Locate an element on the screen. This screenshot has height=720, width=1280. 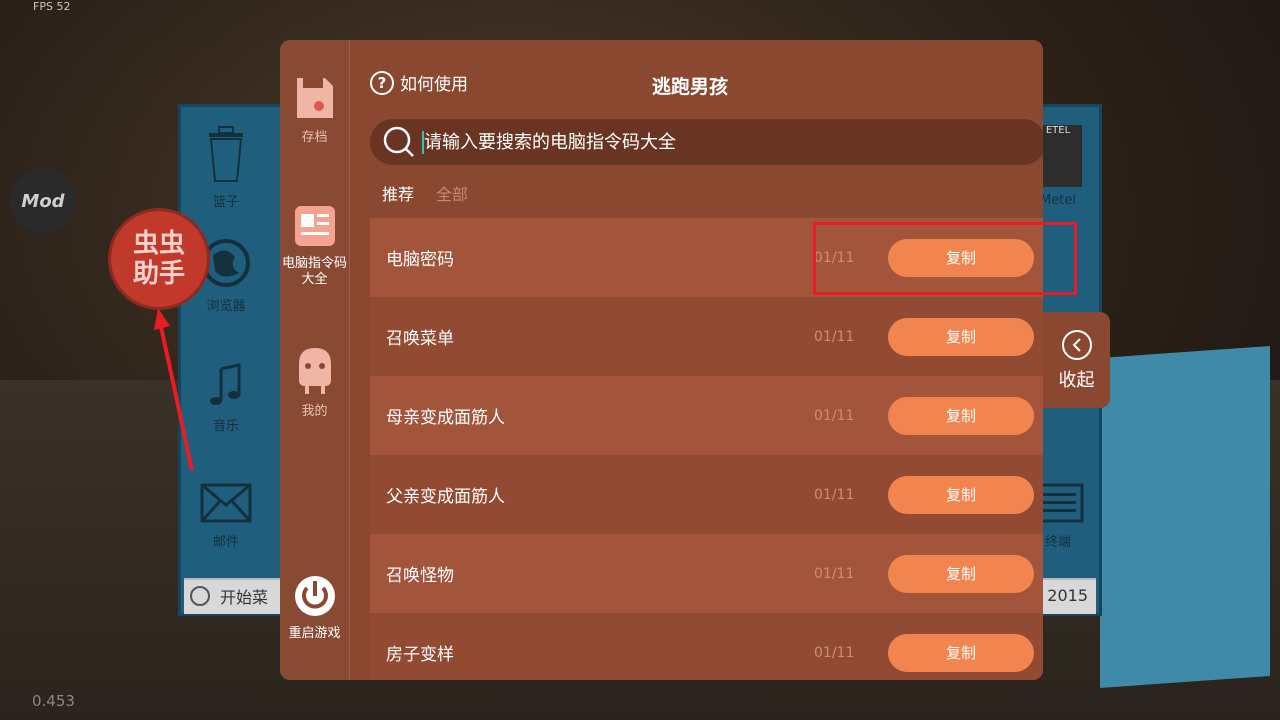
profile-icon is located at coordinates (314, 371).